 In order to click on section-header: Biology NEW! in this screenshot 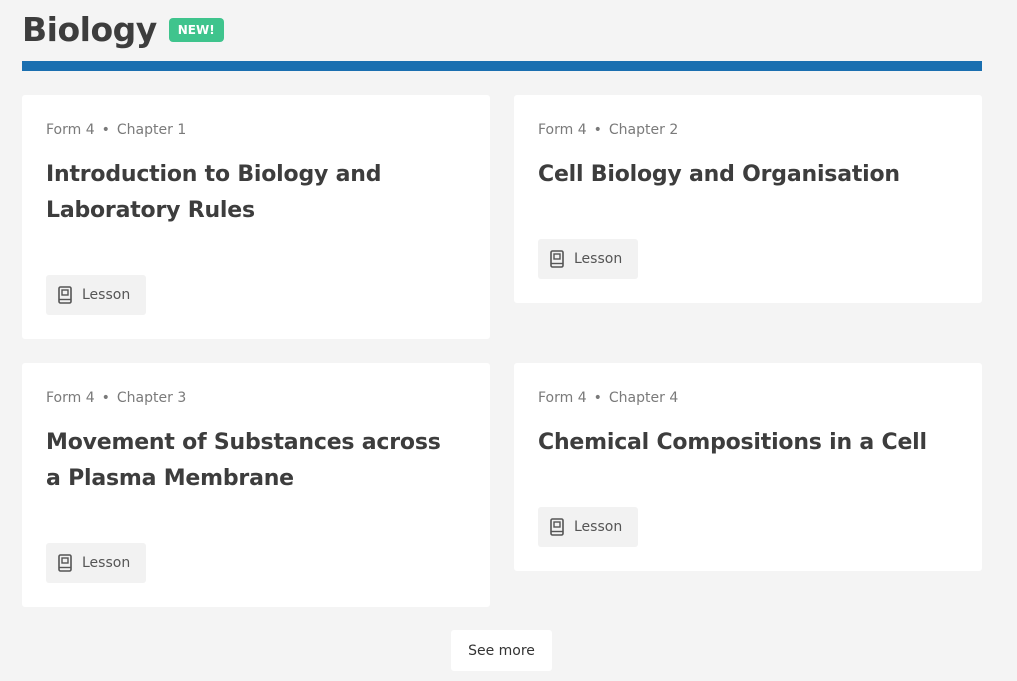, I will do `click(123, 29)`.